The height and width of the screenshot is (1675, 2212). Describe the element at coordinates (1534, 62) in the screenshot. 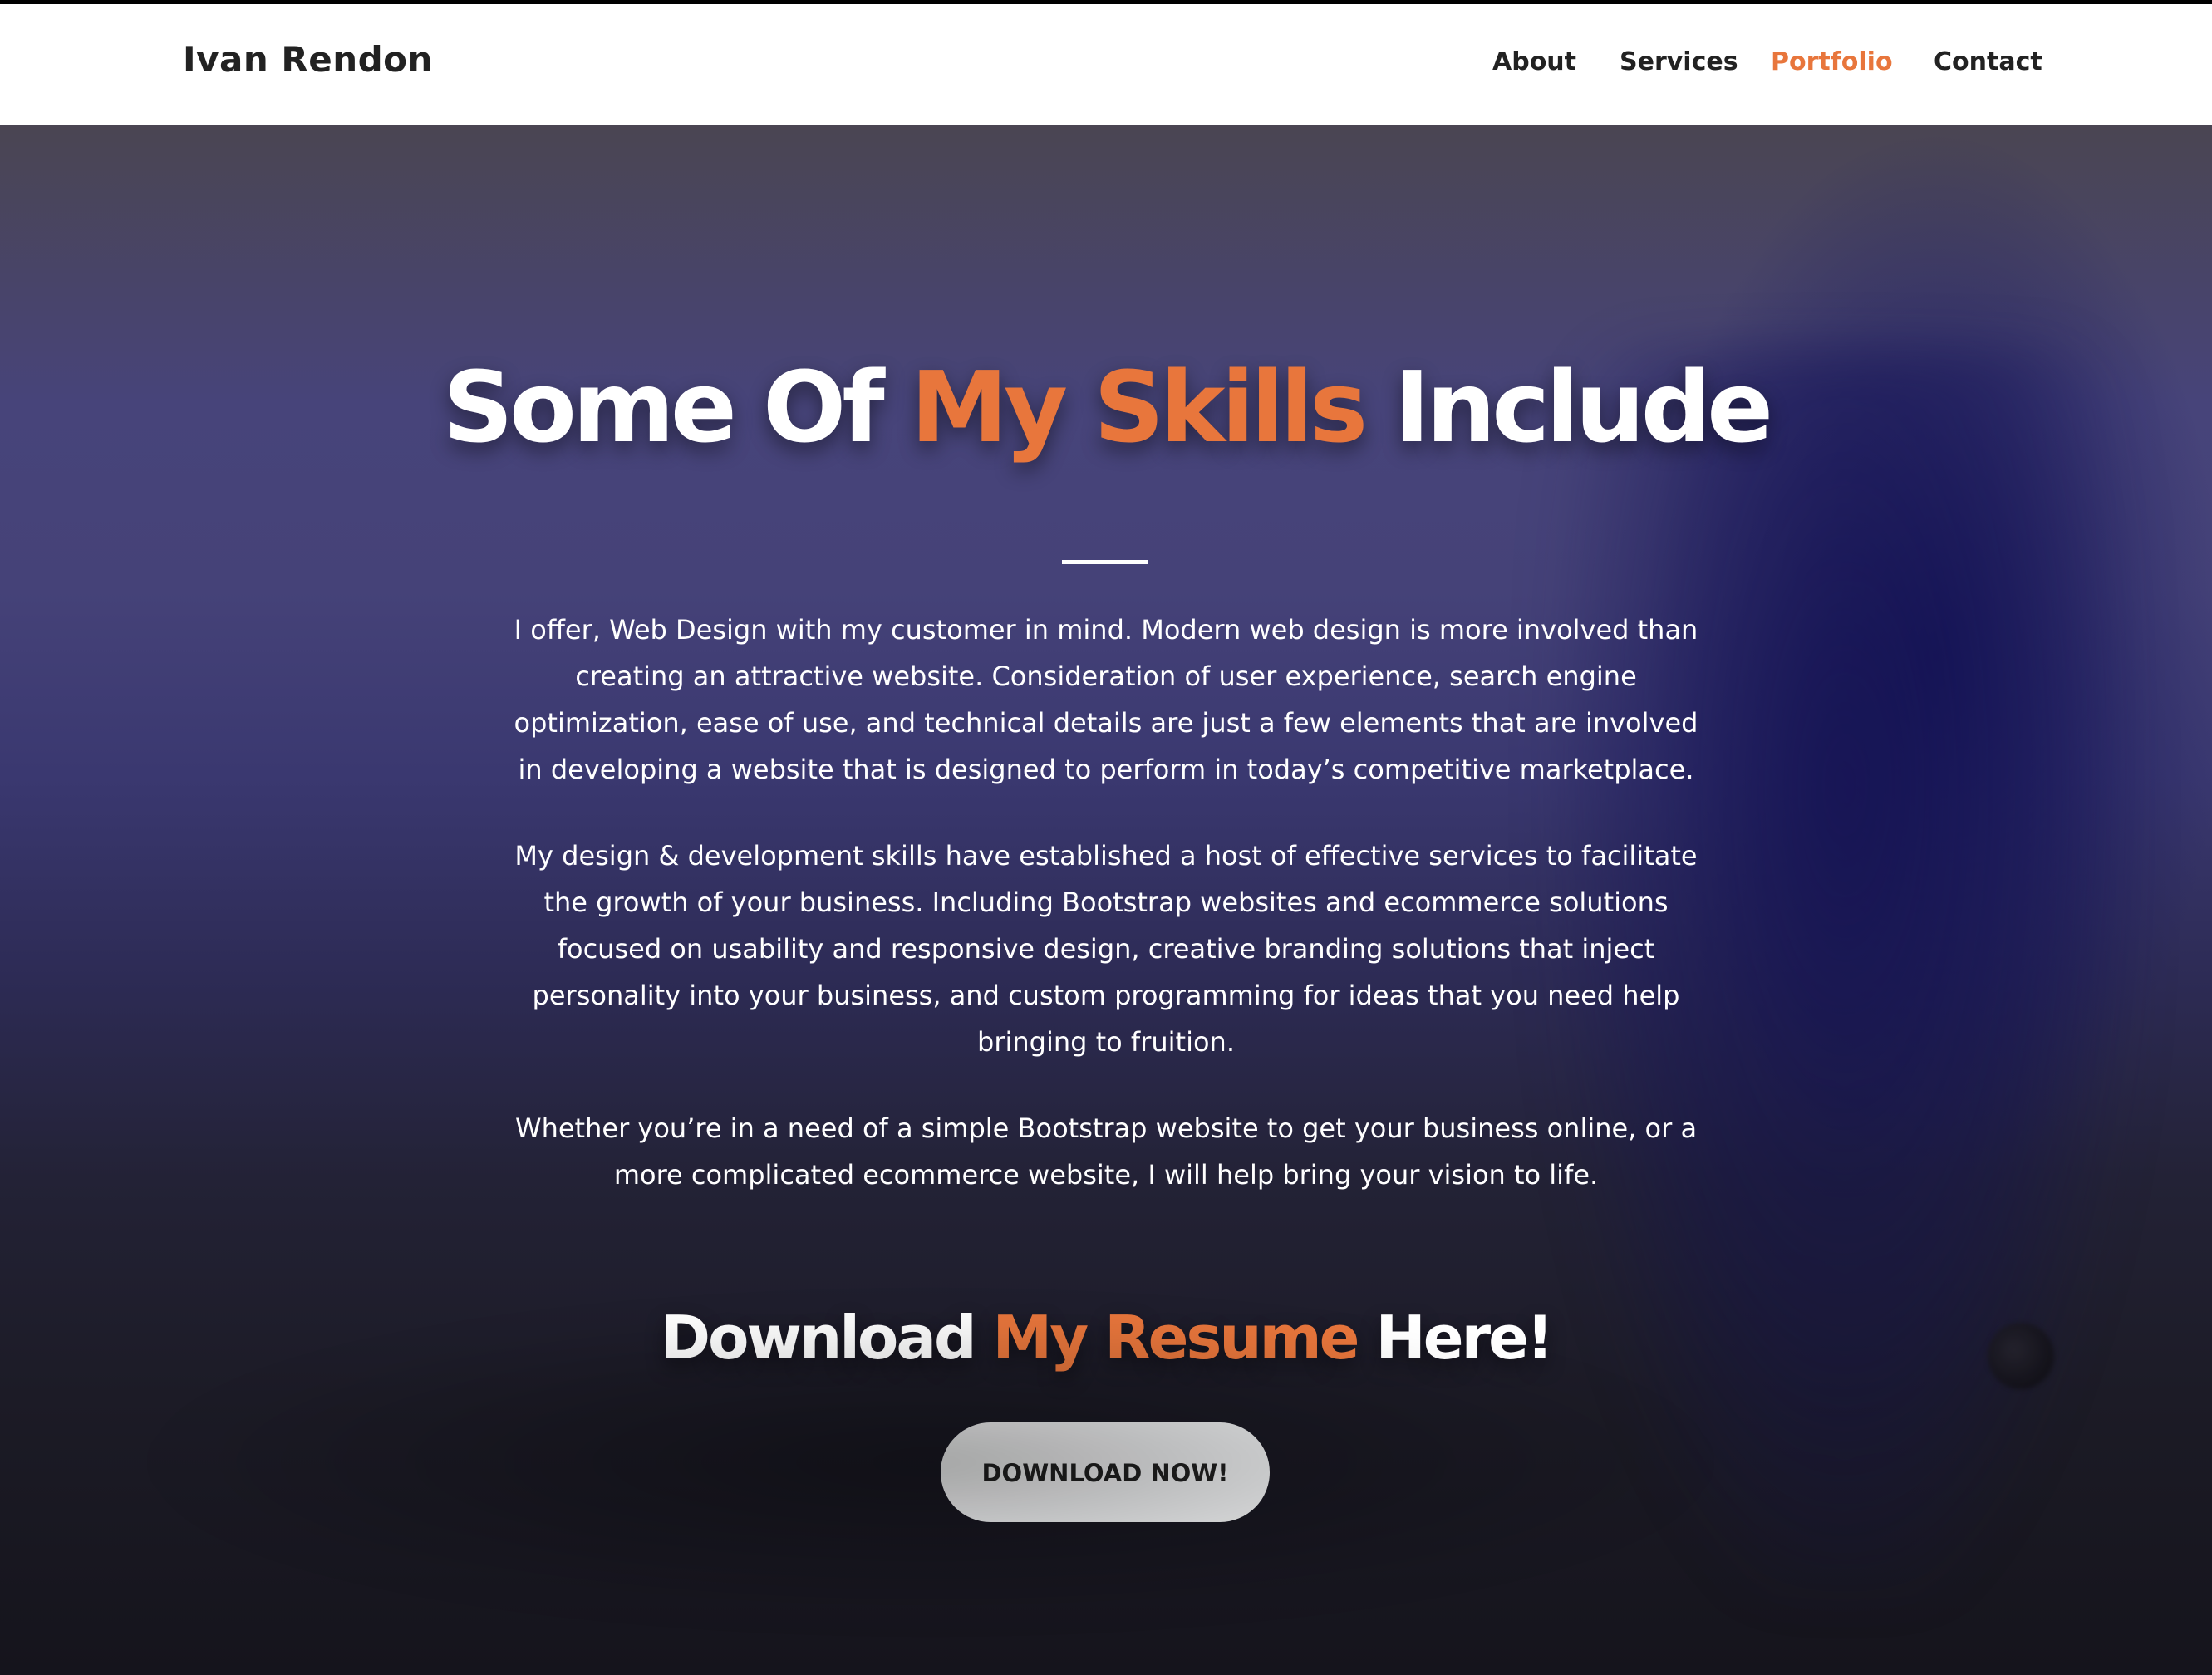

I see `nav-link-about: About` at that location.